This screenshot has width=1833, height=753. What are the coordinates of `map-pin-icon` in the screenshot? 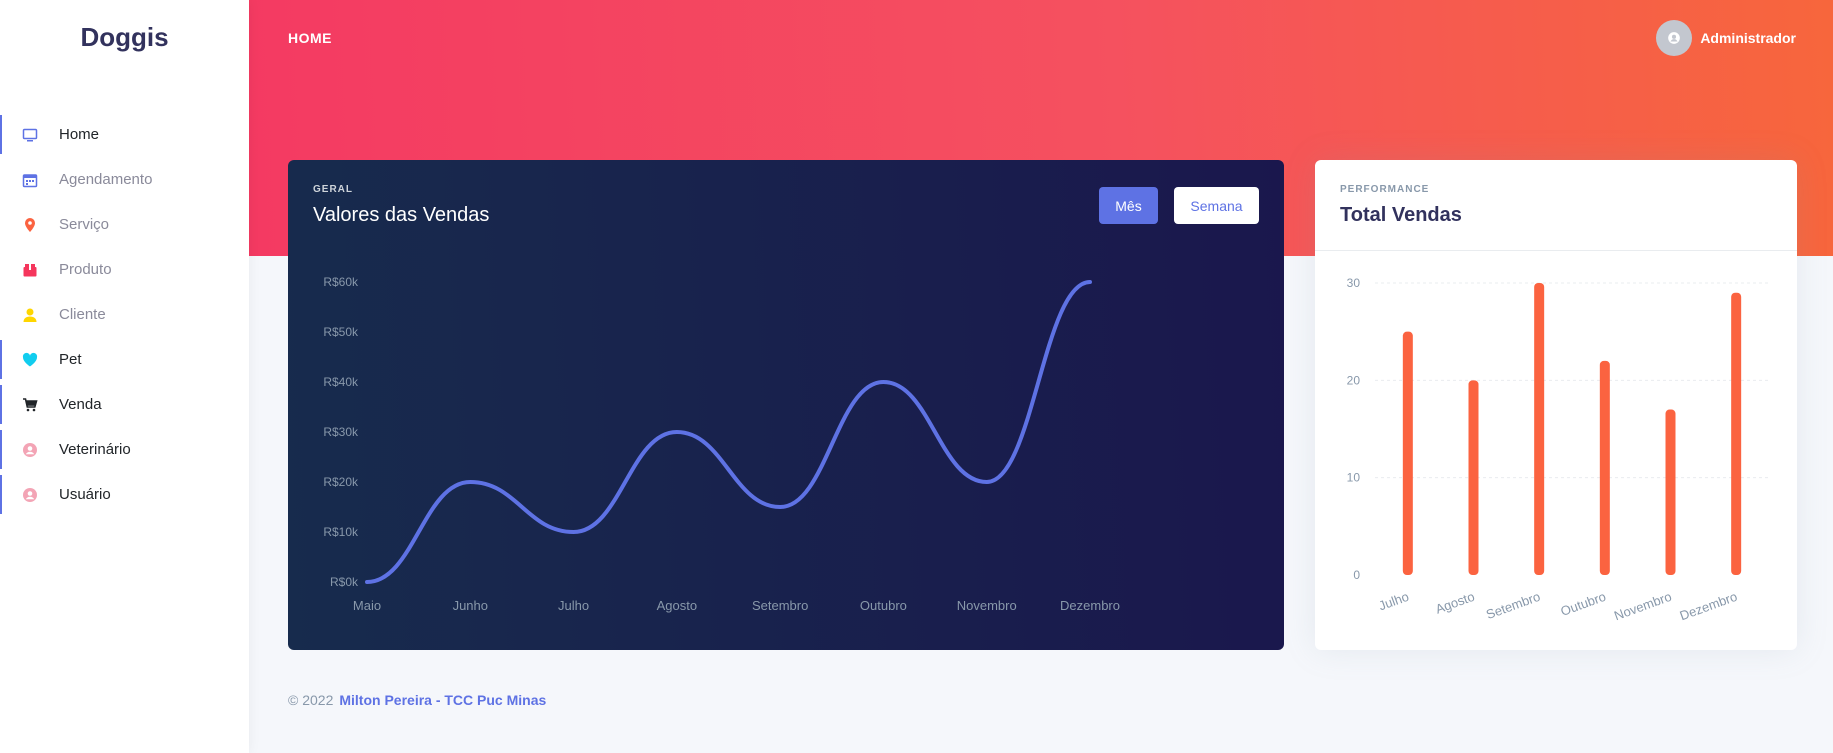 It's located at (30, 225).